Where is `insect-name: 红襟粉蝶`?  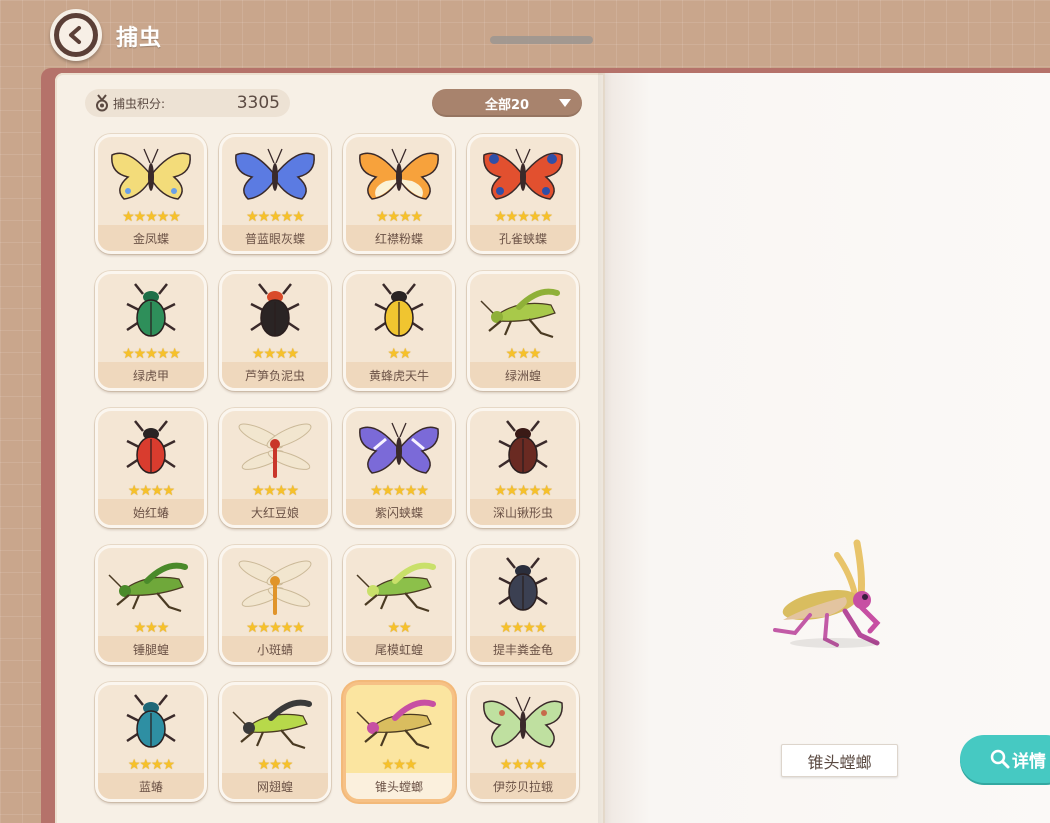
insect-name: 红襟粉蝶 is located at coordinates (399, 238).